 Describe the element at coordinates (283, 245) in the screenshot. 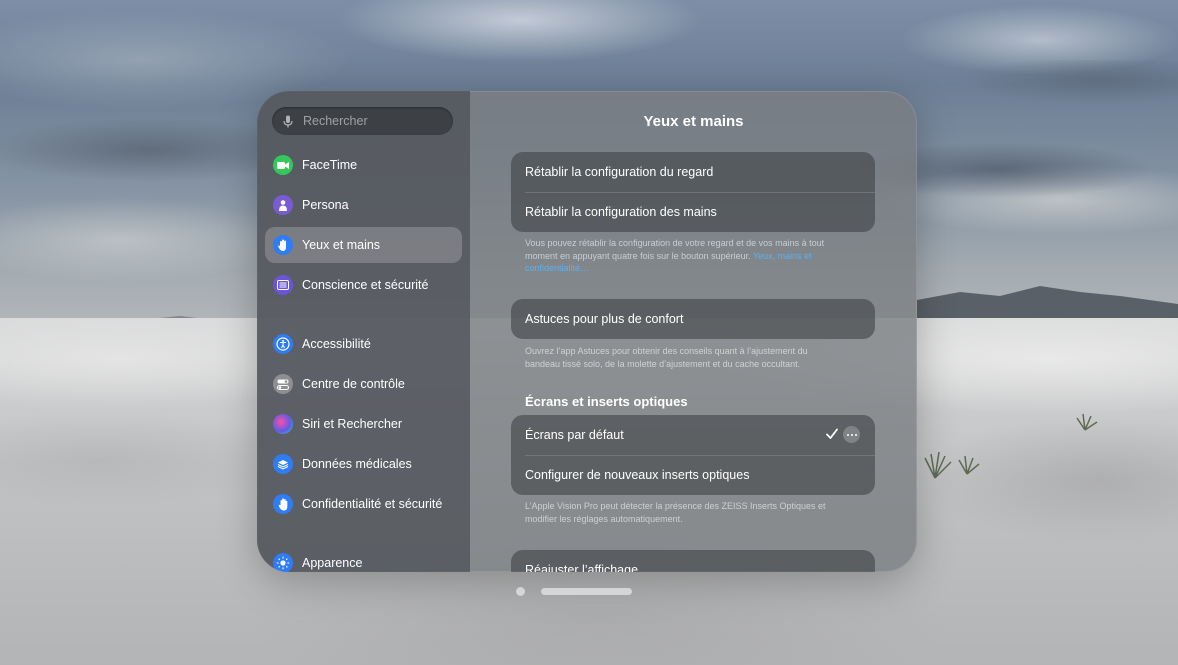

I see `hand-eye-icon` at that location.